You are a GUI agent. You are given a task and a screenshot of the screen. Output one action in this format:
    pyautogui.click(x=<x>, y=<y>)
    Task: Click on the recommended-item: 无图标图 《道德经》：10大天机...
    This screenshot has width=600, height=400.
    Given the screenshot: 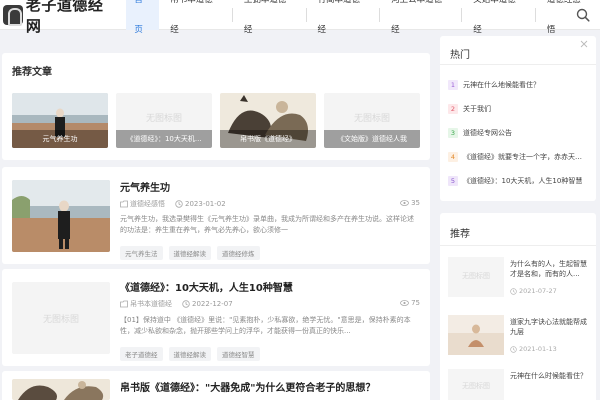 What is the action you would take?
    pyautogui.click(x=164, y=120)
    